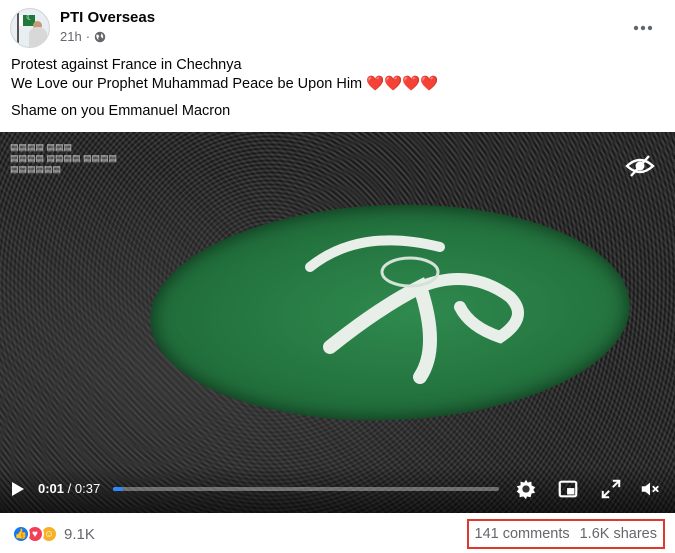 The width and height of the screenshot is (675, 553). Describe the element at coordinates (53, 534) in the screenshot. I see `reactions-summary: 👍 ♥ ☺ 9.1K` at that location.